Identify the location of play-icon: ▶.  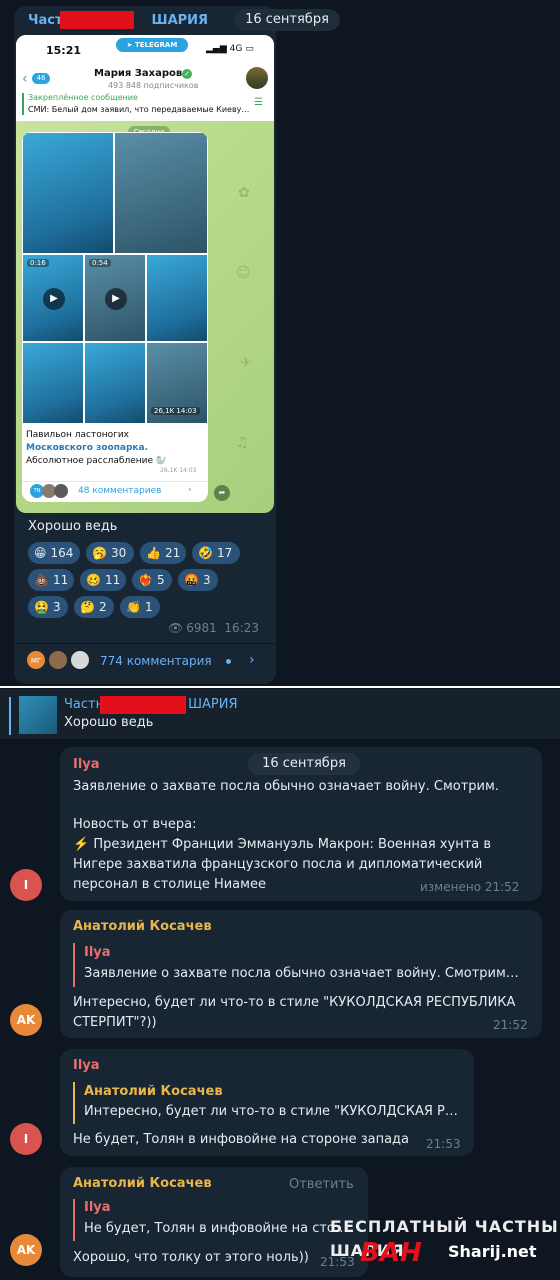
(54, 299).